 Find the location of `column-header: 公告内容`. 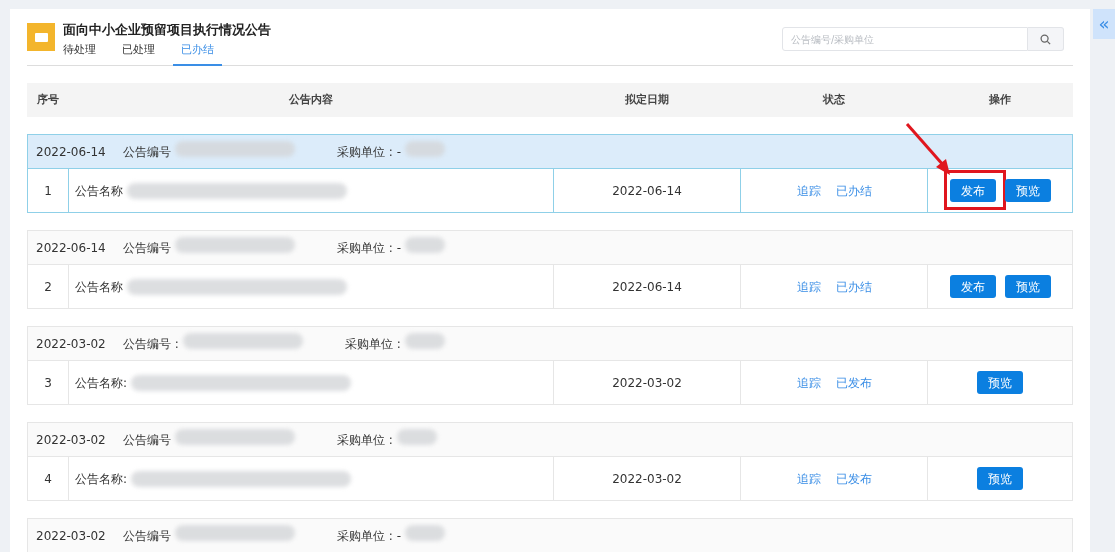

column-header: 公告内容 is located at coordinates (310, 99).